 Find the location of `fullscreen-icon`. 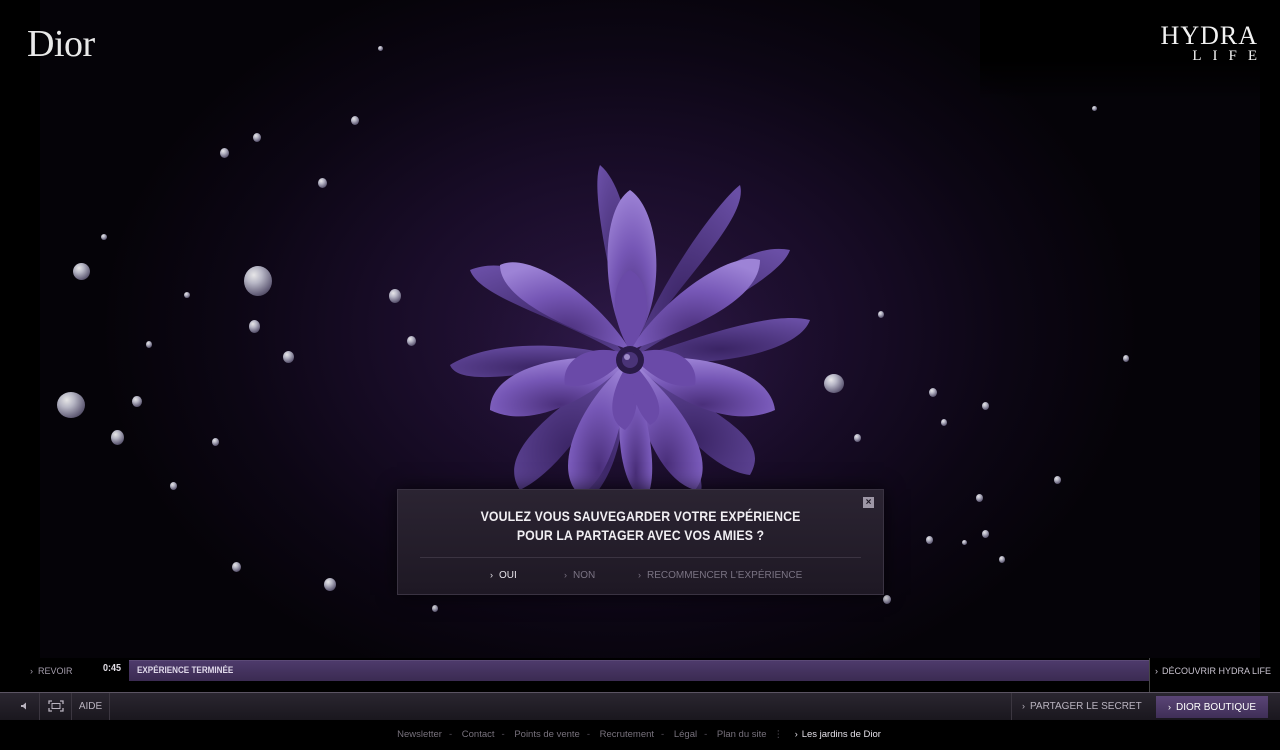

fullscreen-icon is located at coordinates (55, 706).